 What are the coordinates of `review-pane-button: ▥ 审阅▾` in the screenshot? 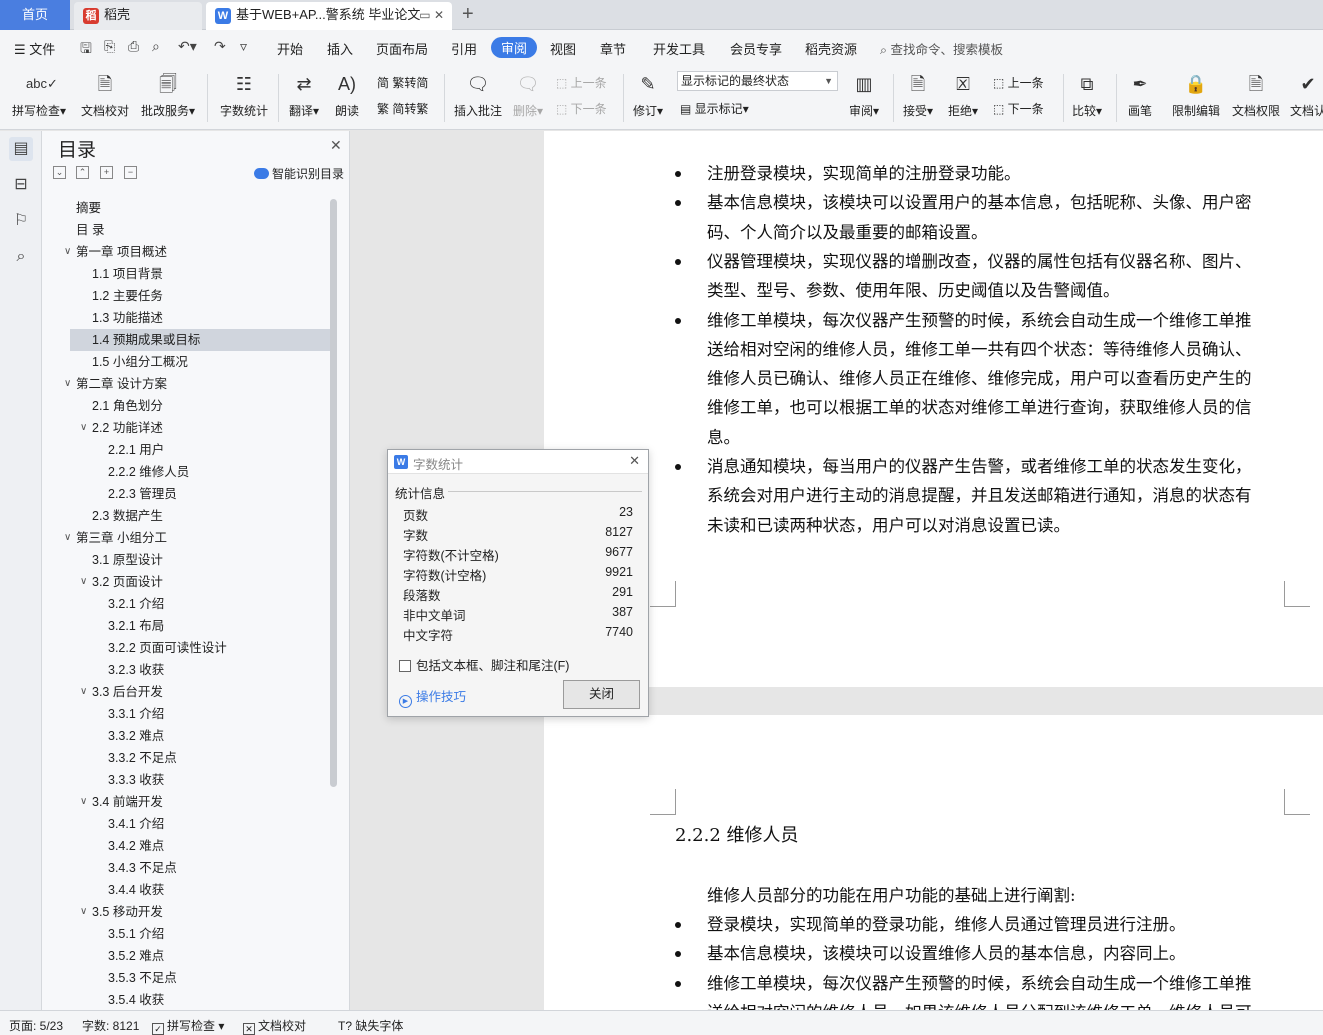 It's located at (864, 94).